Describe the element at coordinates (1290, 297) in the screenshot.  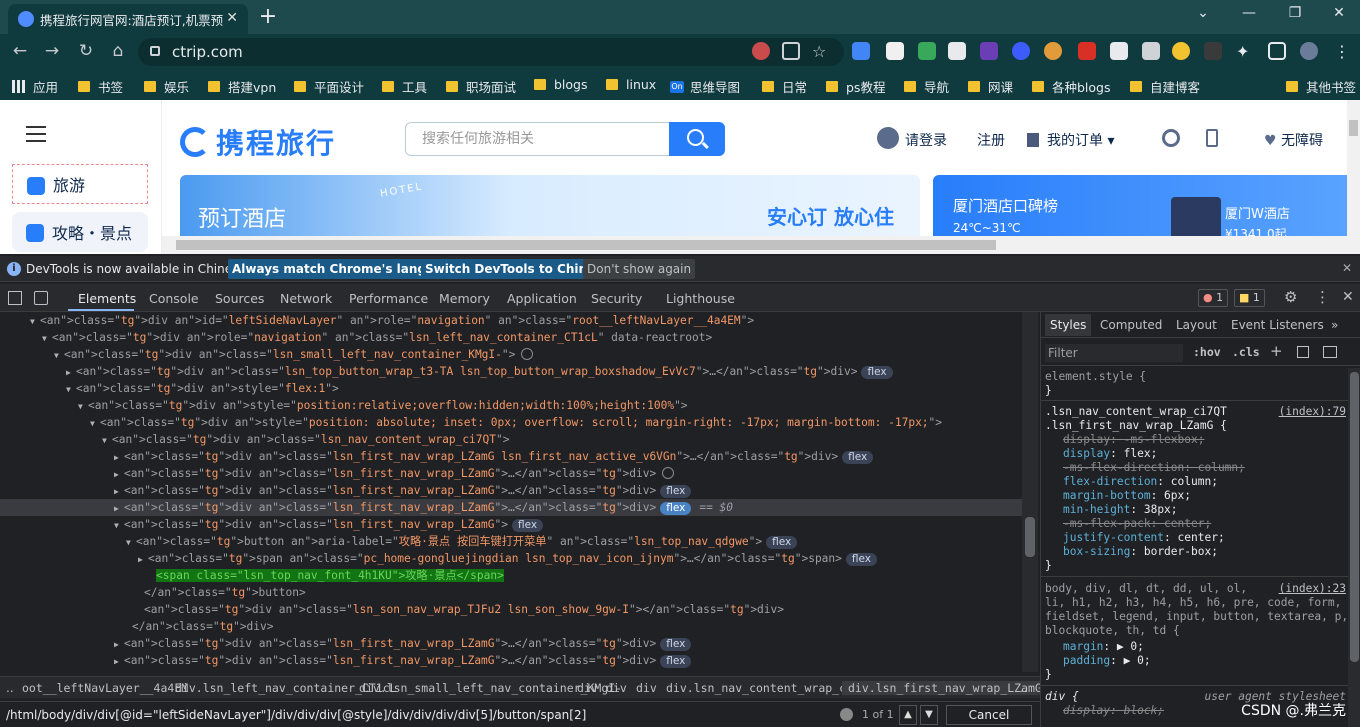
I see `settings-gear-icon: ⚙` at that location.